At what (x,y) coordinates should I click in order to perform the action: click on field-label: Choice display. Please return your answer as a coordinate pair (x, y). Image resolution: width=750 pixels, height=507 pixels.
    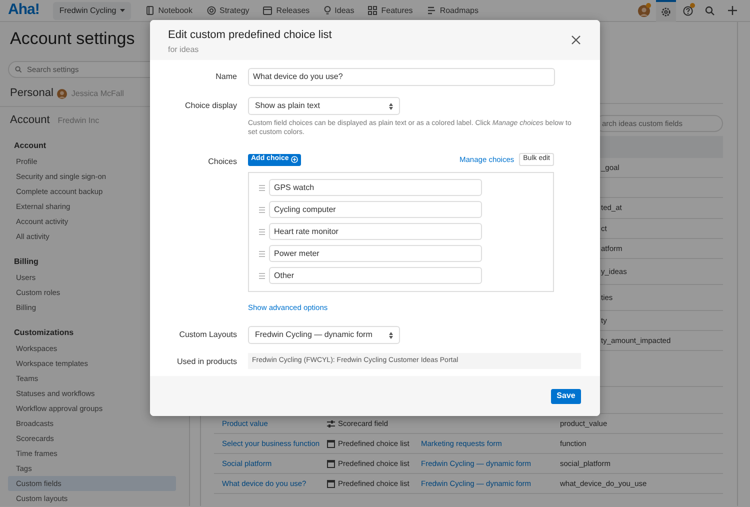
    Looking at the image, I should click on (211, 106).